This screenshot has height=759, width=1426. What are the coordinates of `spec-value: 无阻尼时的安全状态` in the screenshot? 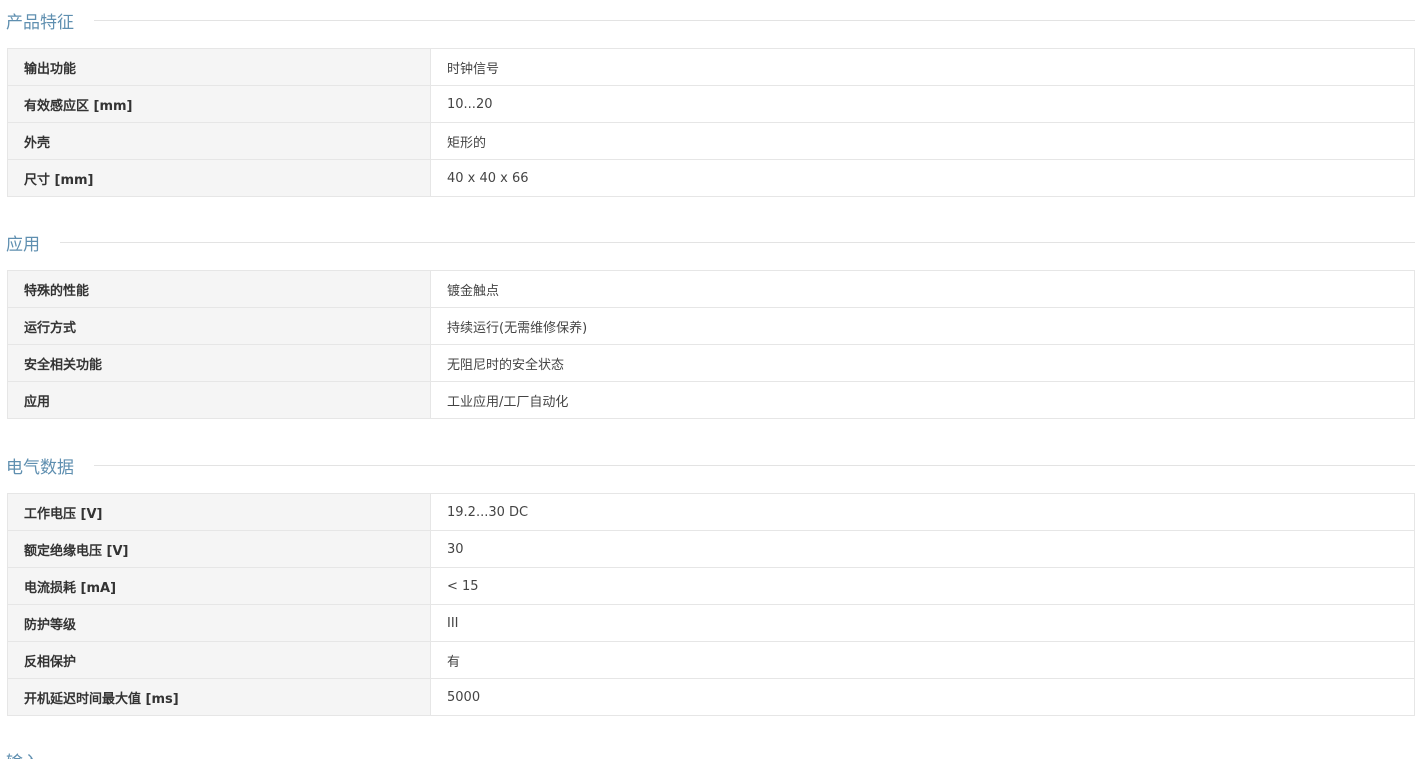 It's located at (922, 363).